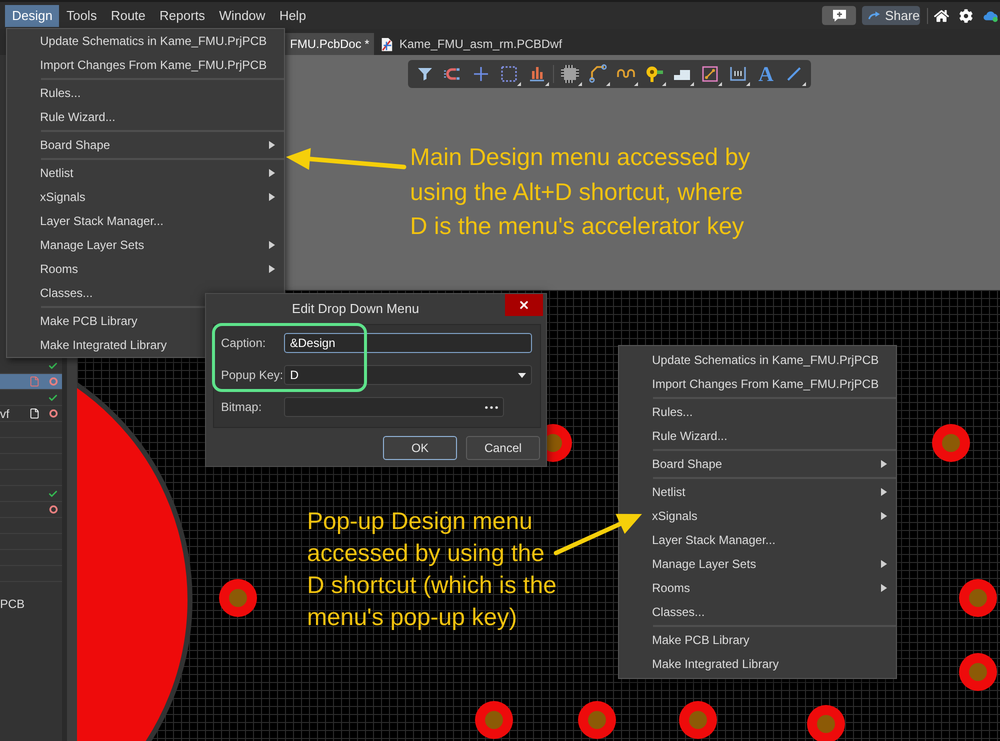  Describe the element at coordinates (420, 448) in the screenshot. I see `dialog-button: OK` at that location.